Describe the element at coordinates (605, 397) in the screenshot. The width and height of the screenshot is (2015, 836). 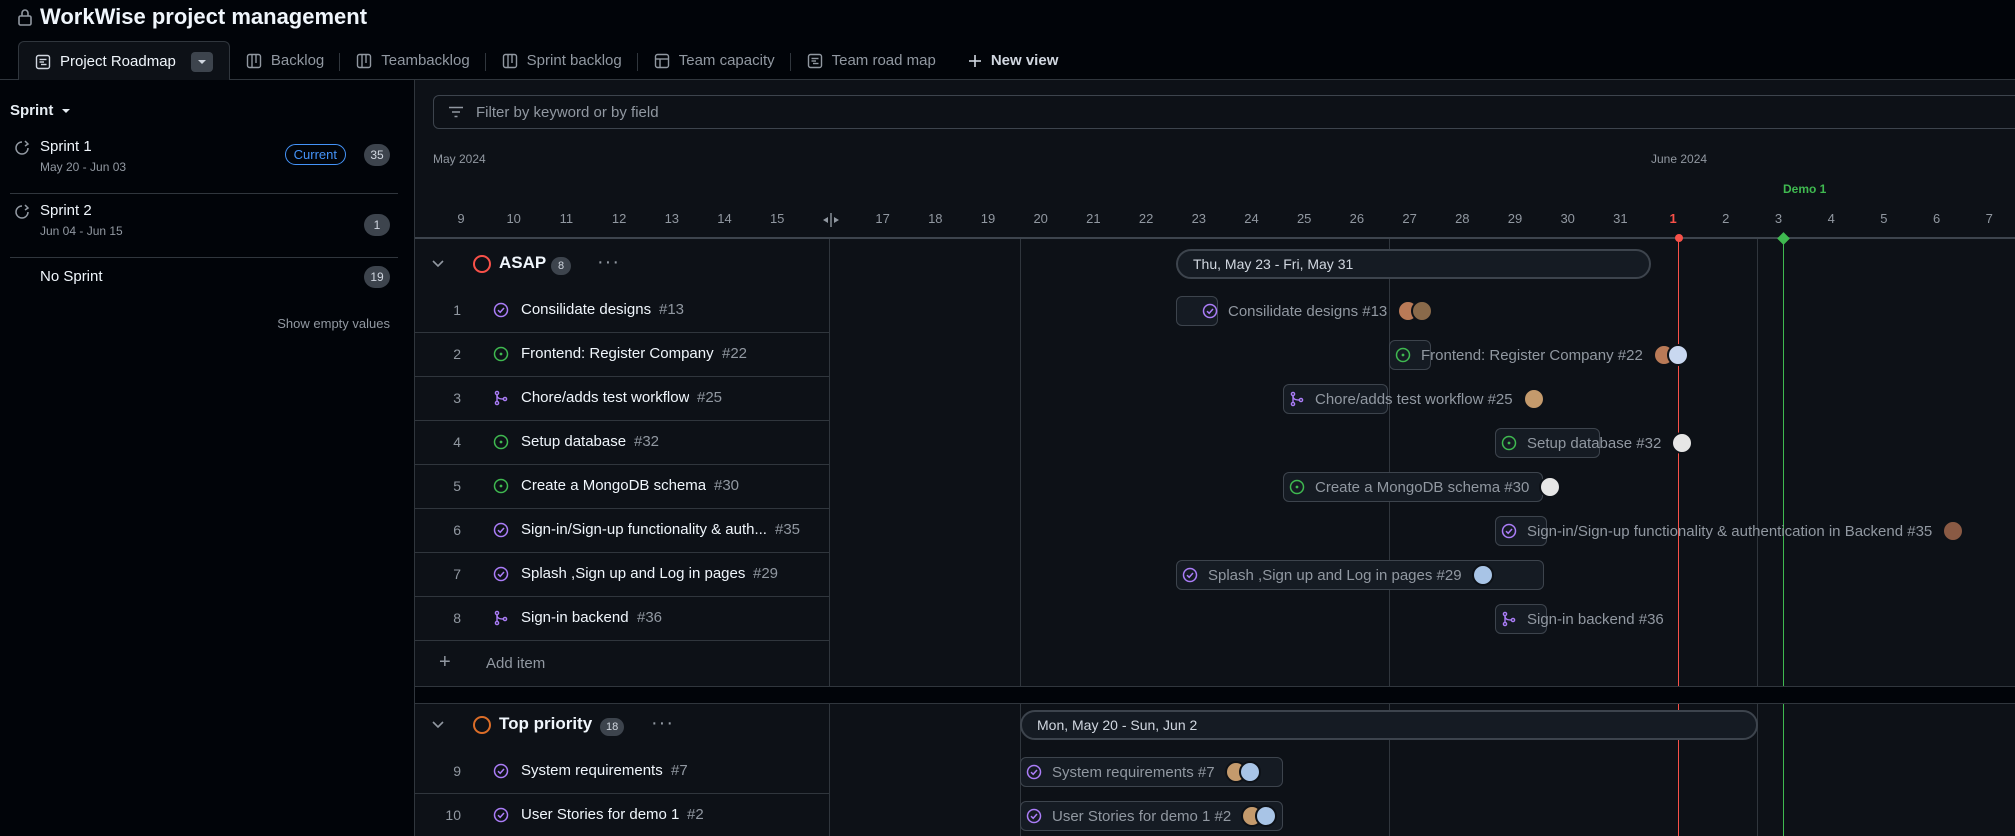
I see `item-title-link: Chore/adds test workflow` at that location.